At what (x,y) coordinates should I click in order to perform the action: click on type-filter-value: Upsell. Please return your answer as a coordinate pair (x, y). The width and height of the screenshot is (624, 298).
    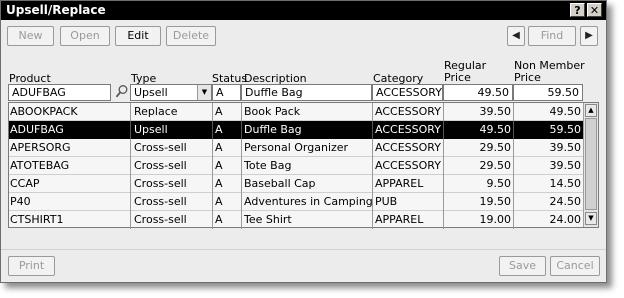
    Looking at the image, I should click on (151, 92).